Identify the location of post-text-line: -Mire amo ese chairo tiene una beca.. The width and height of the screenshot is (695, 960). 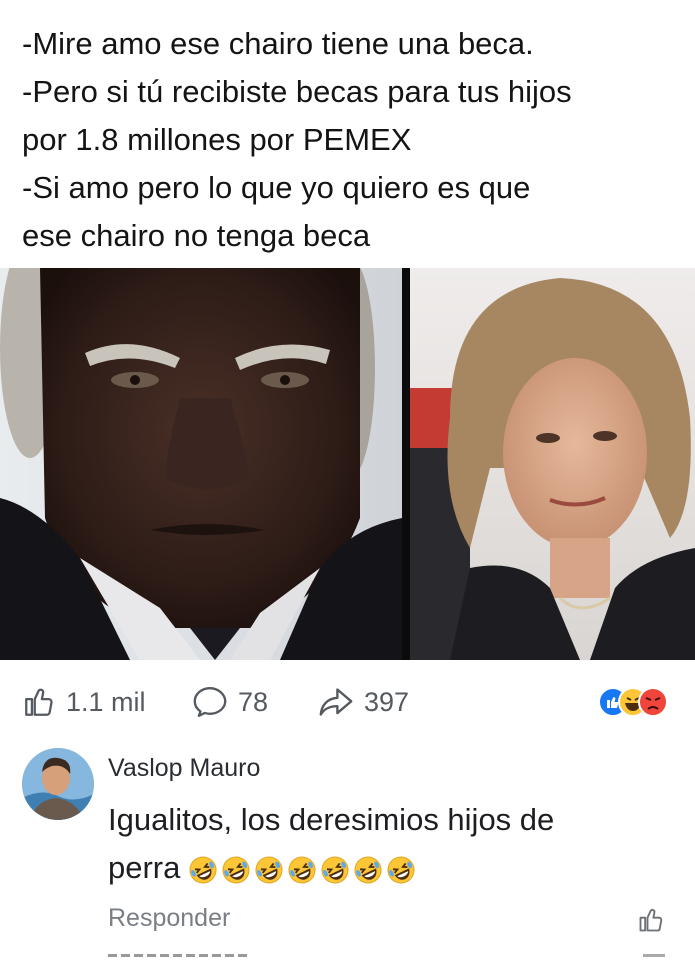
(278, 43).